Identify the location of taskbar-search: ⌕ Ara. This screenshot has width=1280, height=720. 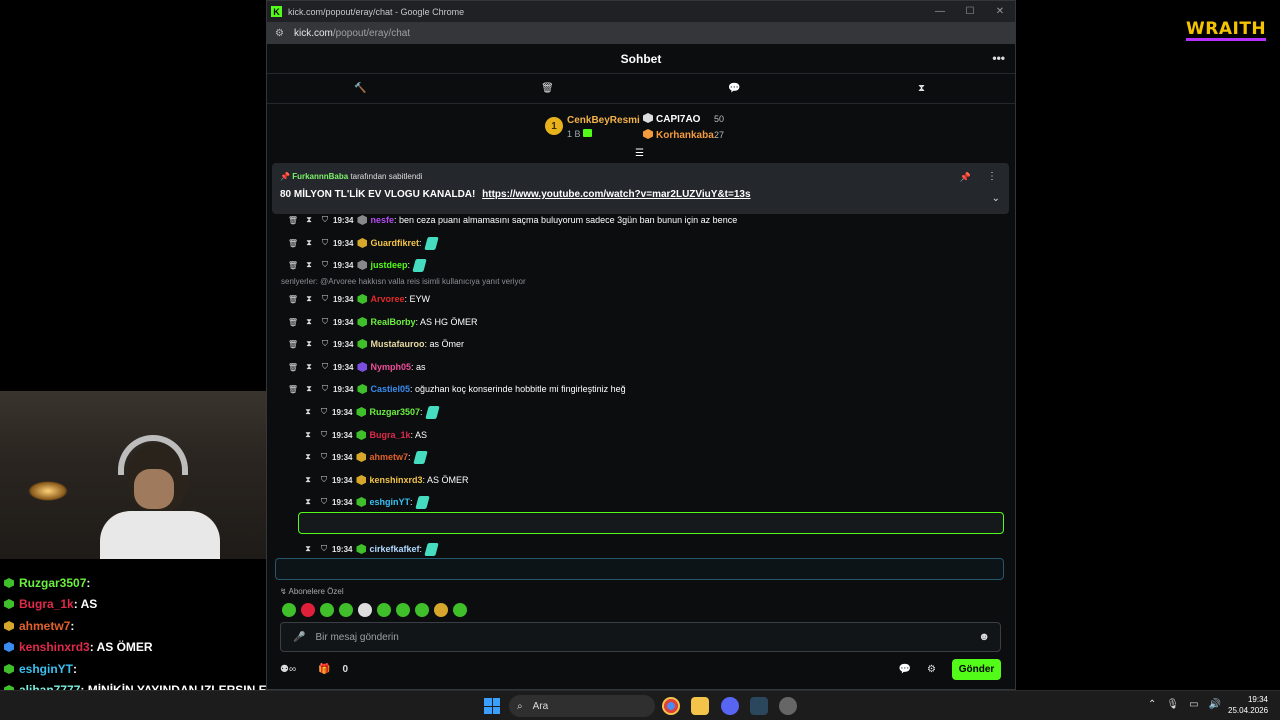
(582, 706).